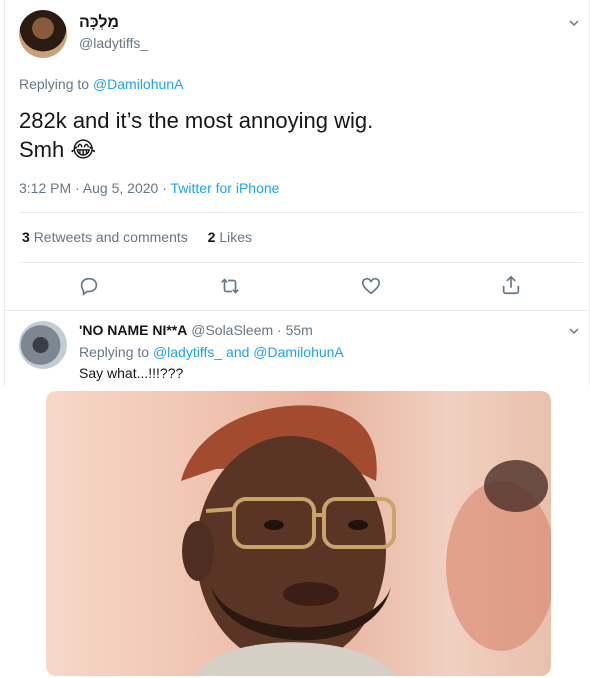  I want to click on user-handle: @ladytiffs_, so click(113, 43).